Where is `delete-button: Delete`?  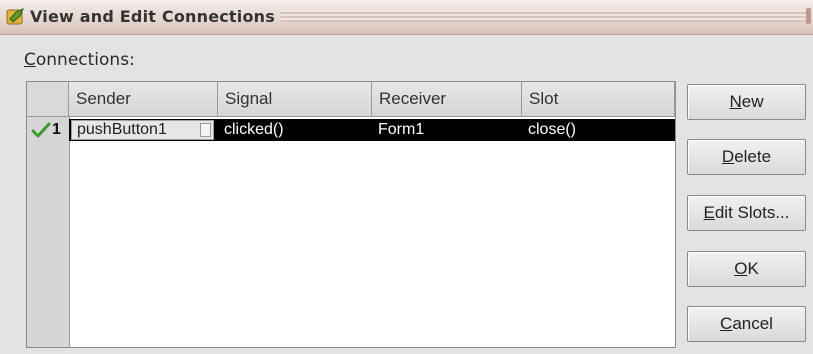 delete-button: Delete is located at coordinates (746, 157).